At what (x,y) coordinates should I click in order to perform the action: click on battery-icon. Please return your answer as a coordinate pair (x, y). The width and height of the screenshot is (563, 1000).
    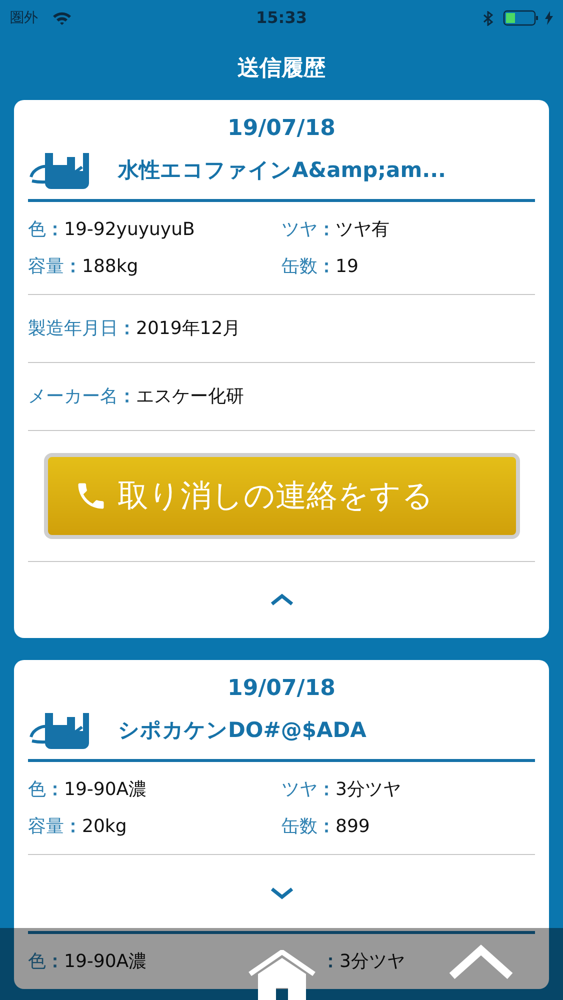
    Looking at the image, I should click on (521, 18).